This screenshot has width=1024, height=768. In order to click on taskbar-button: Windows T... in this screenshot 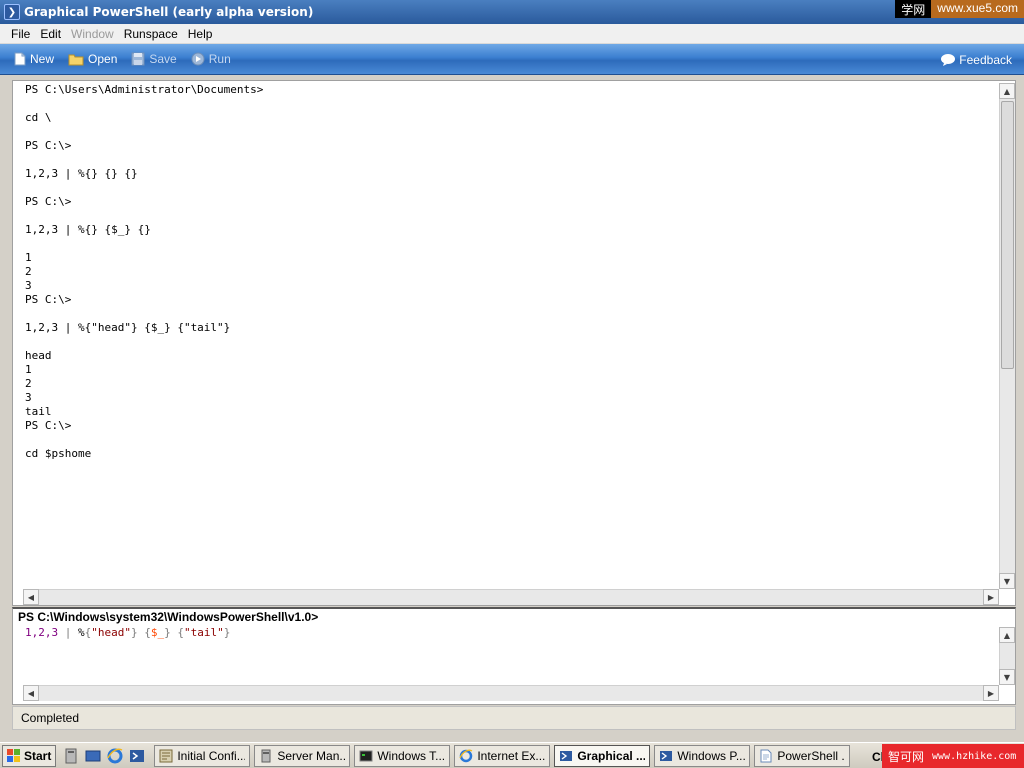, I will do `click(402, 755)`.